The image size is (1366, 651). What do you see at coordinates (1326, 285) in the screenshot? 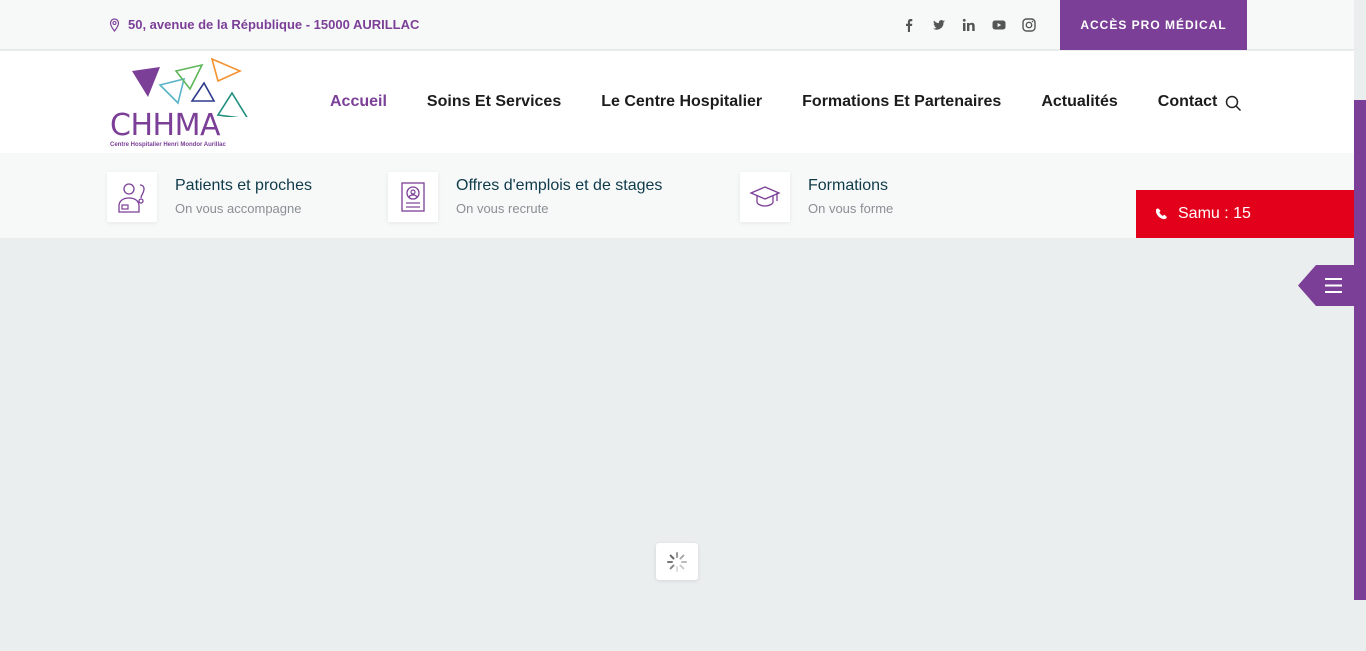
I see `side-menu-toggle-icon` at bounding box center [1326, 285].